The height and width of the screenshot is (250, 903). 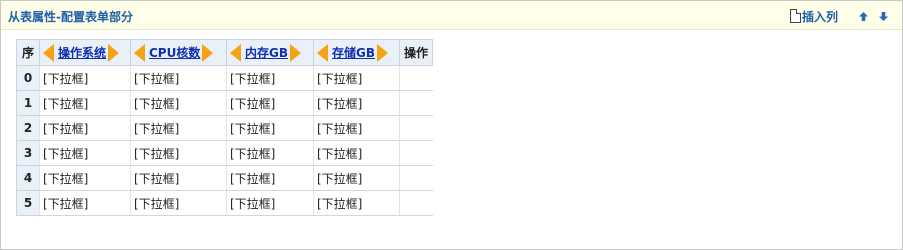 I want to click on ops-header: 操作, so click(x=416, y=52).